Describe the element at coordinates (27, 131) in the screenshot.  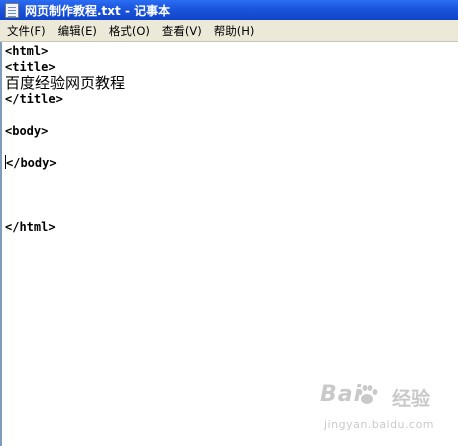
I see `editor-line: <body>` at that location.